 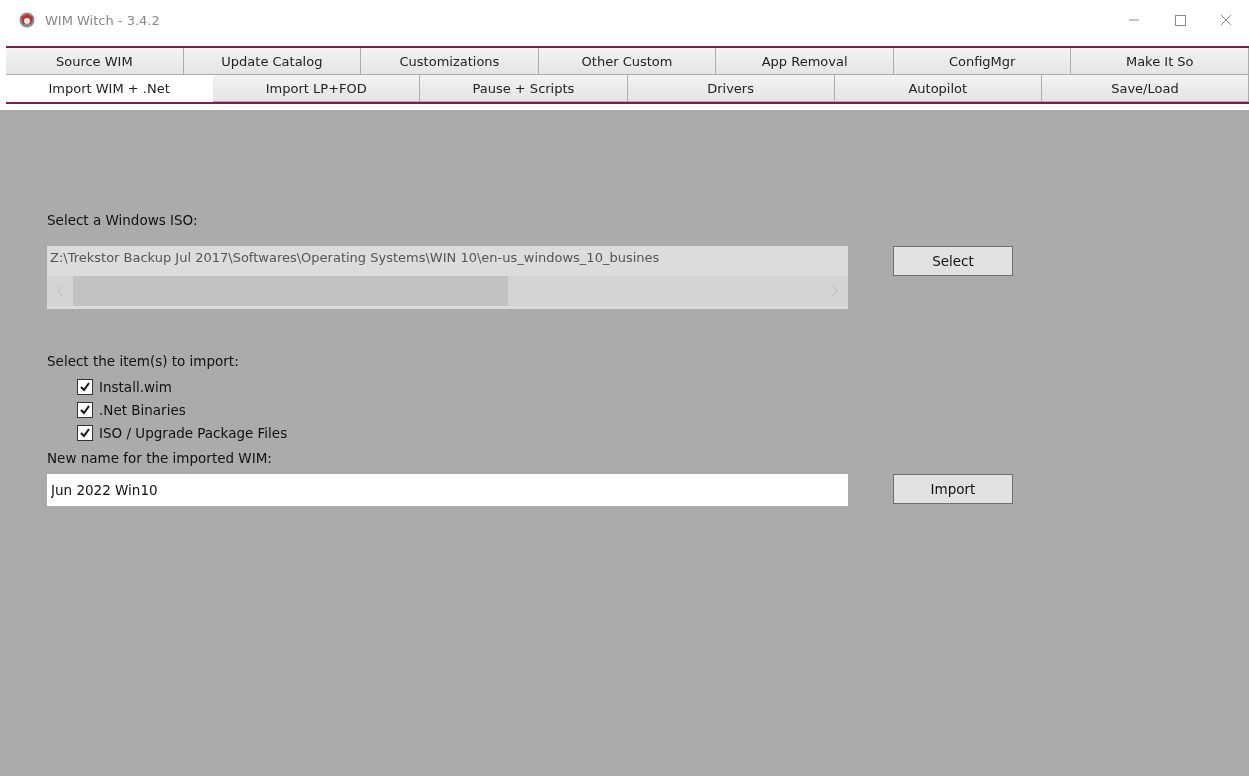 What do you see at coordinates (953, 489) in the screenshot?
I see `import-button: Import` at bounding box center [953, 489].